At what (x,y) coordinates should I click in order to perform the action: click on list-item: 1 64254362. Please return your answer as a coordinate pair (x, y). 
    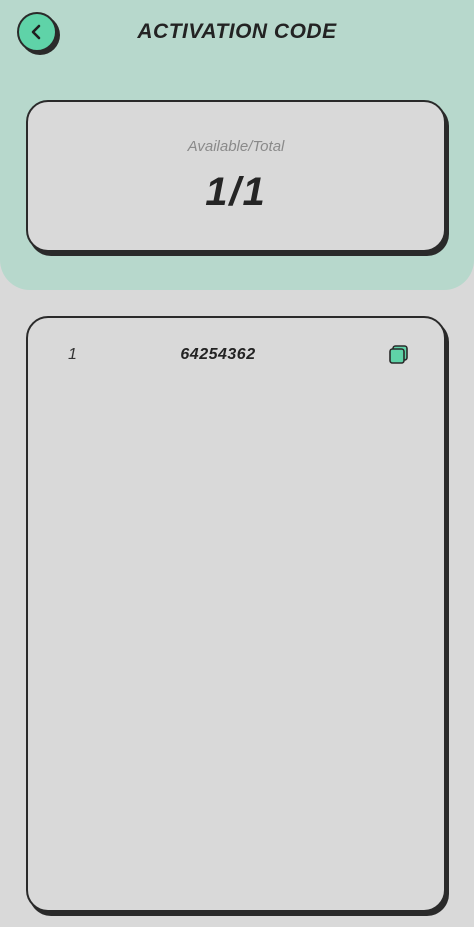
    Looking at the image, I should click on (236, 357).